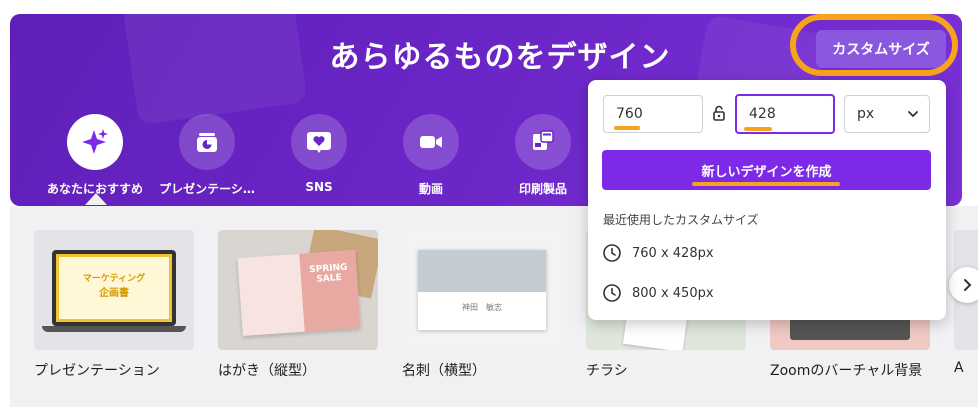 This screenshot has height=407, width=978. Describe the element at coordinates (444, 371) in the screenshot. I see `template-label: 名刺（横型）` at that location.